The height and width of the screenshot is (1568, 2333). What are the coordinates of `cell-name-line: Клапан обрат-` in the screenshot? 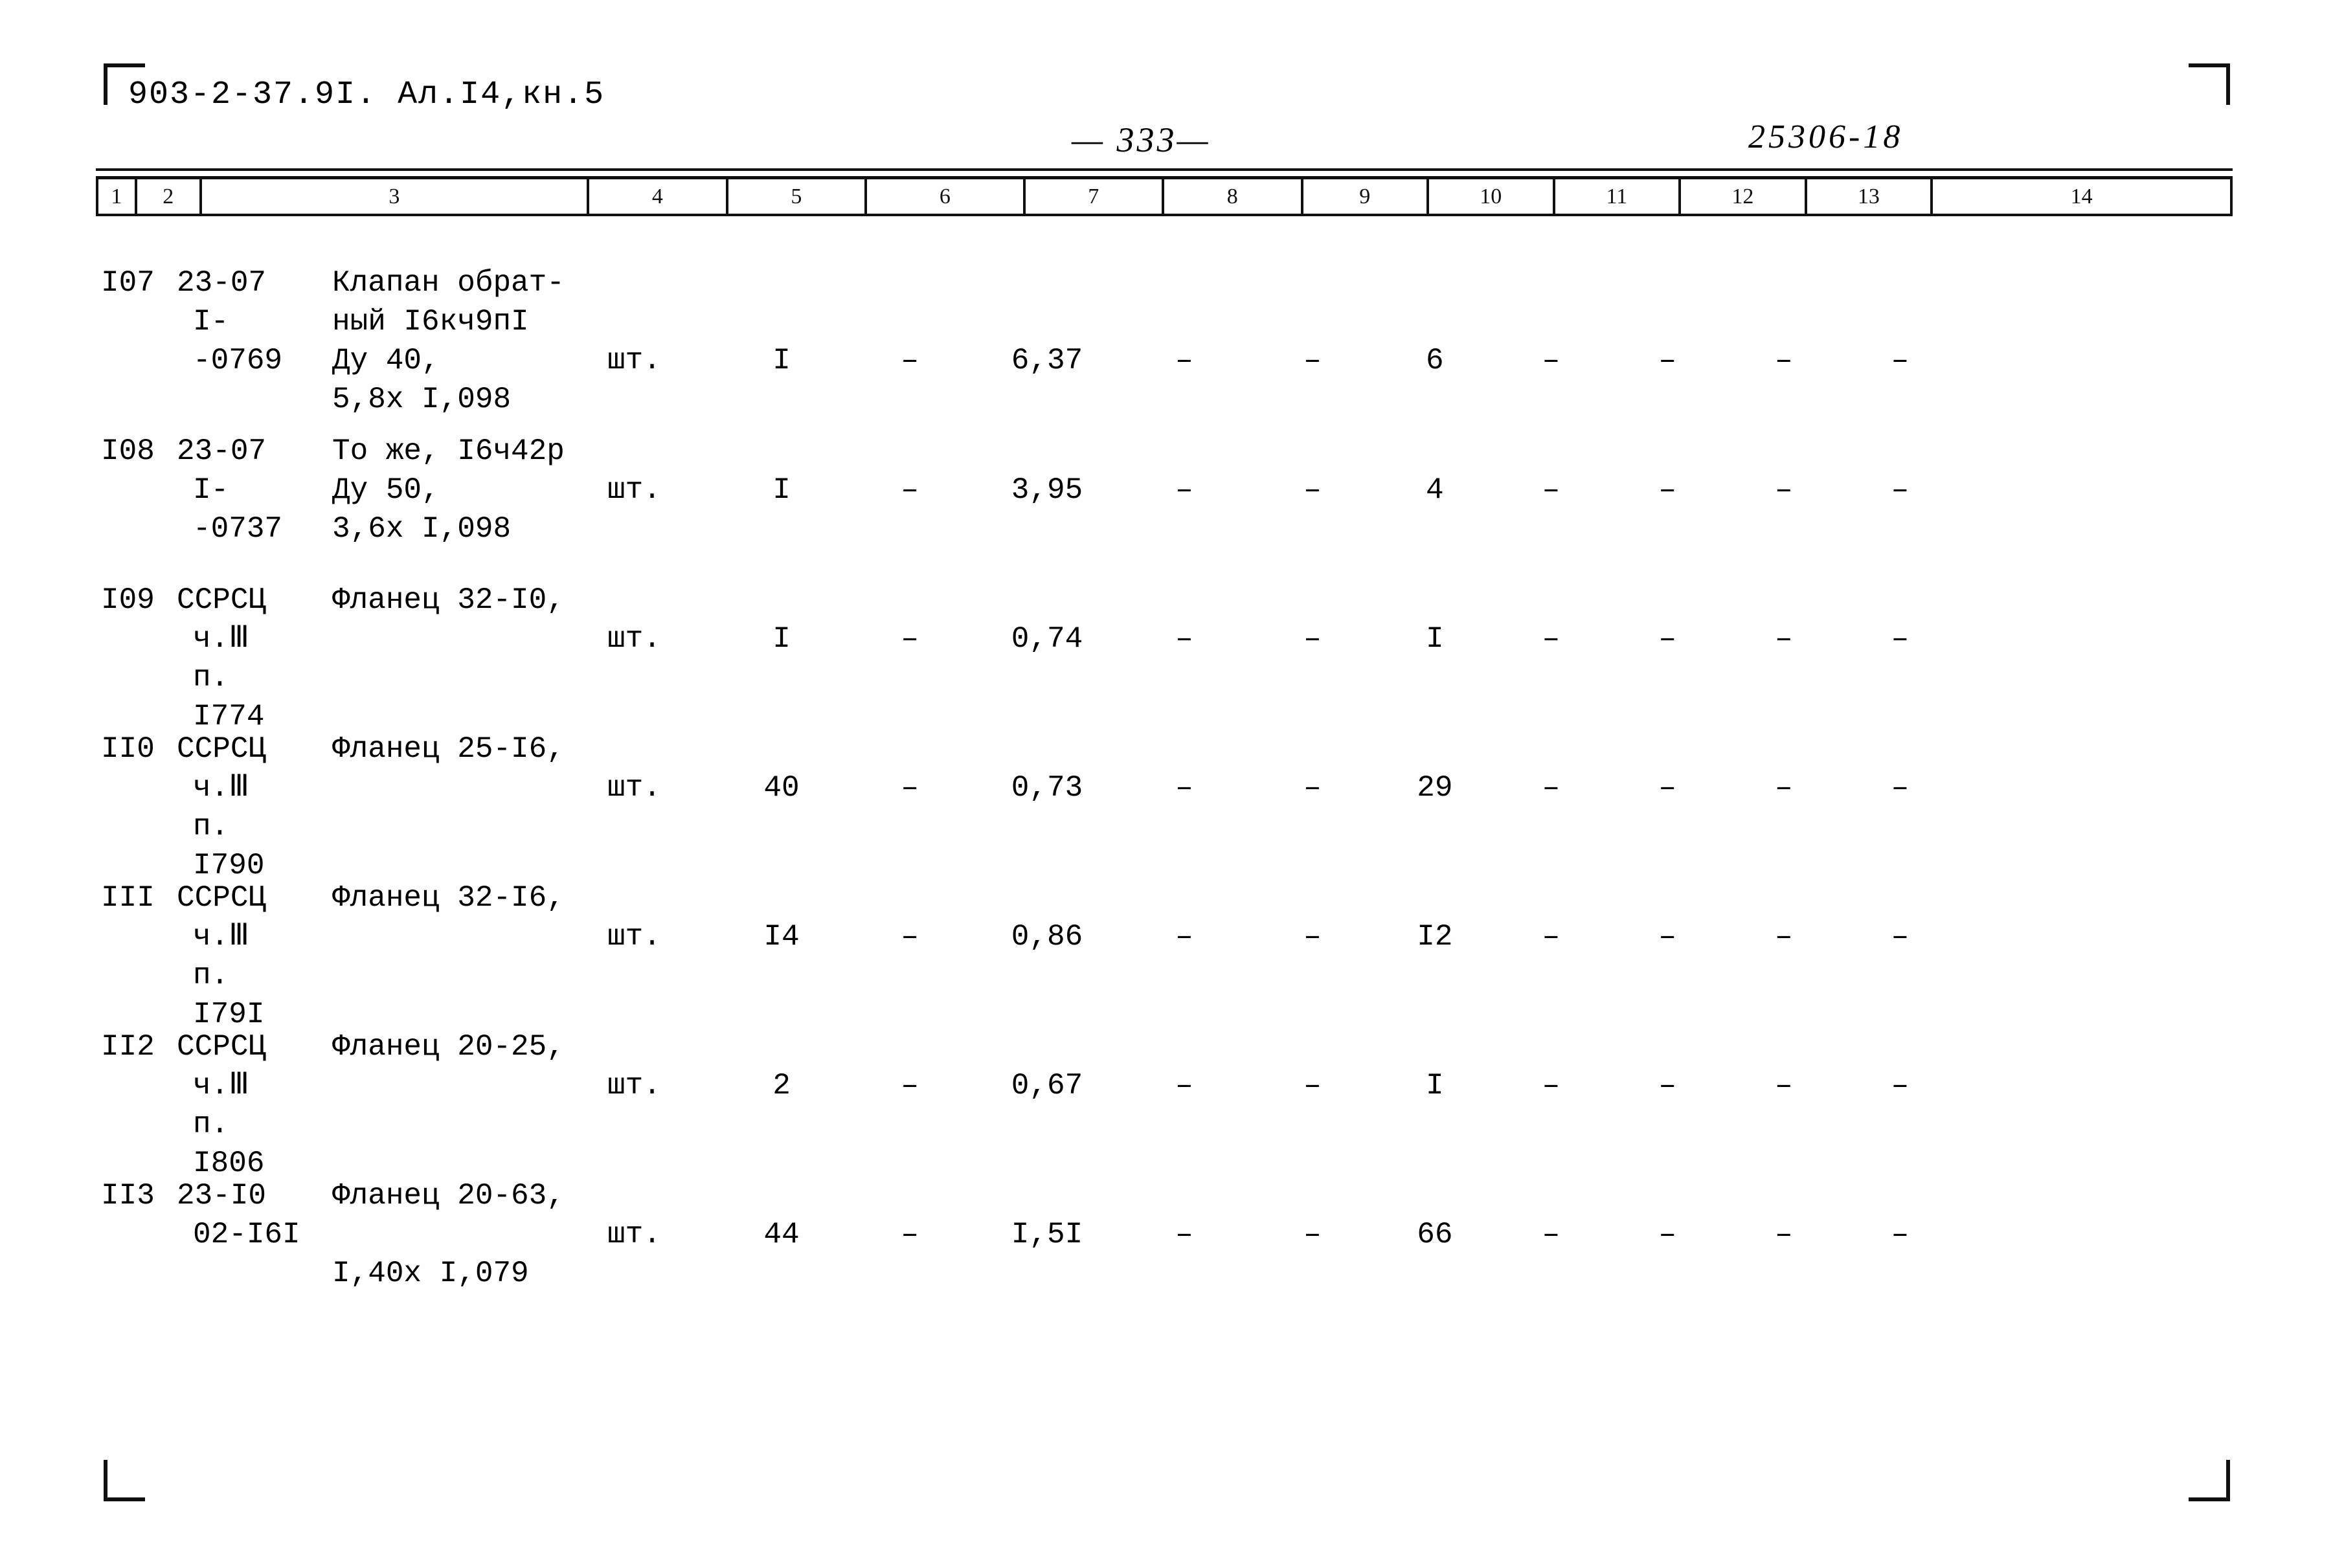 It's located at (448, 283).